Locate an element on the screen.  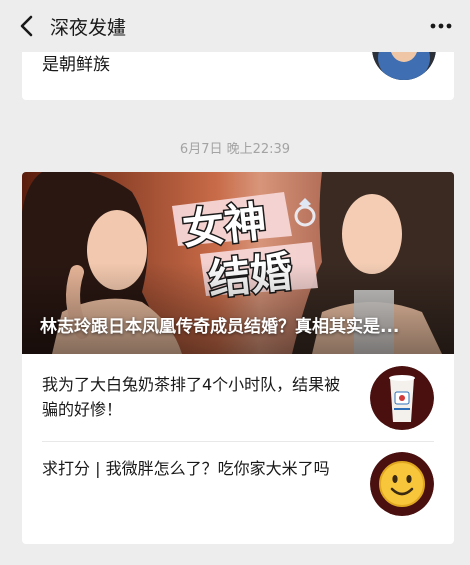
item-divider is located at coordinates (238, 441).